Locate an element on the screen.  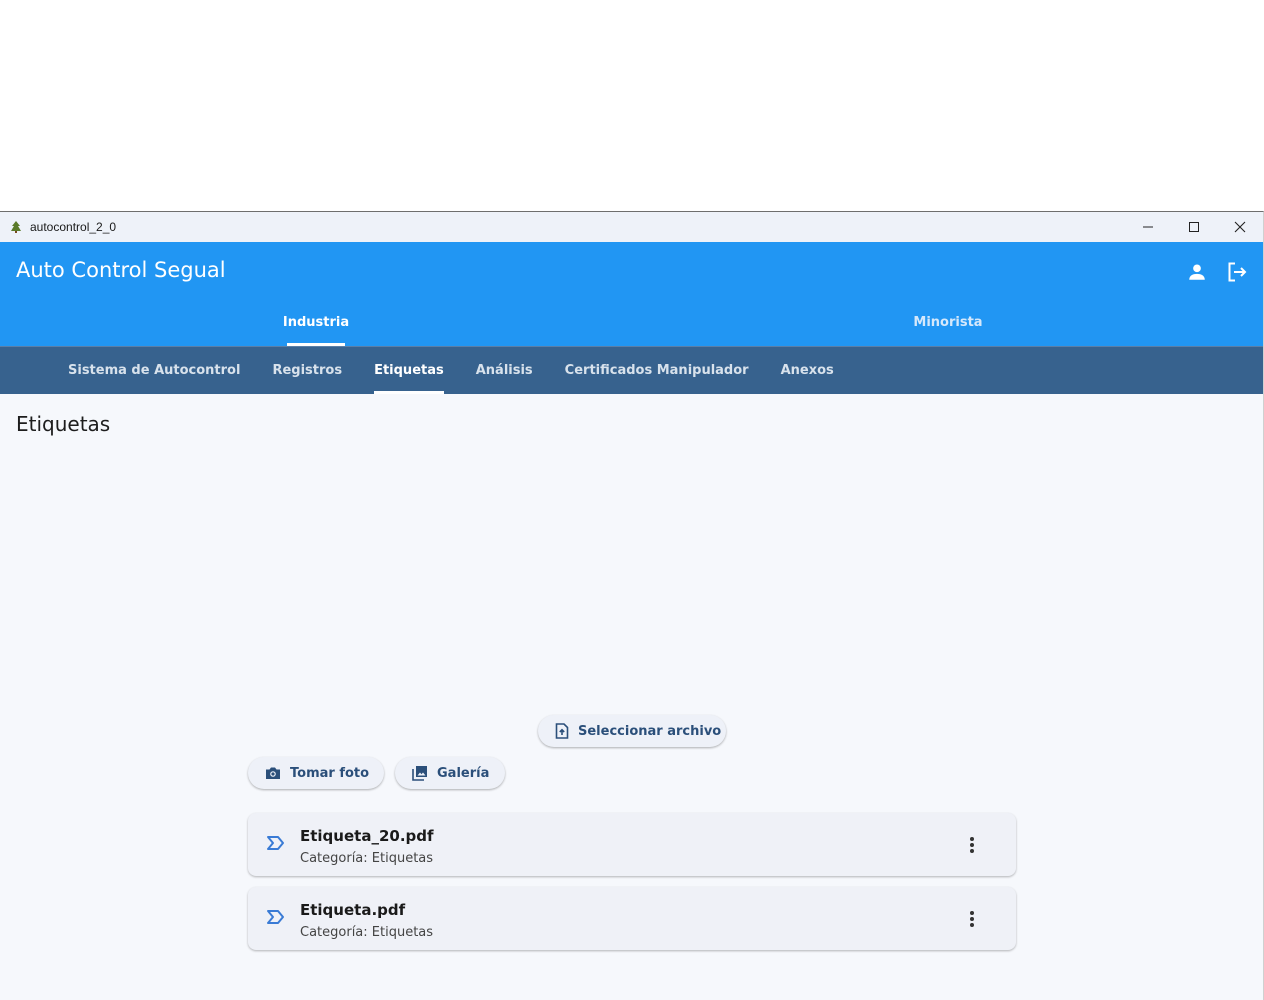
subtab-label: Etiquetas is located at coordinates (409, 370).